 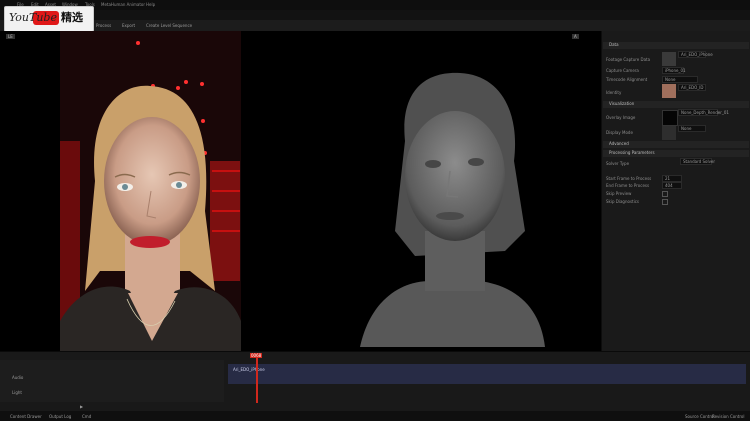 I want to click on overlay-image-value: None_Depth_Render_01, so click(x=703, y=112).